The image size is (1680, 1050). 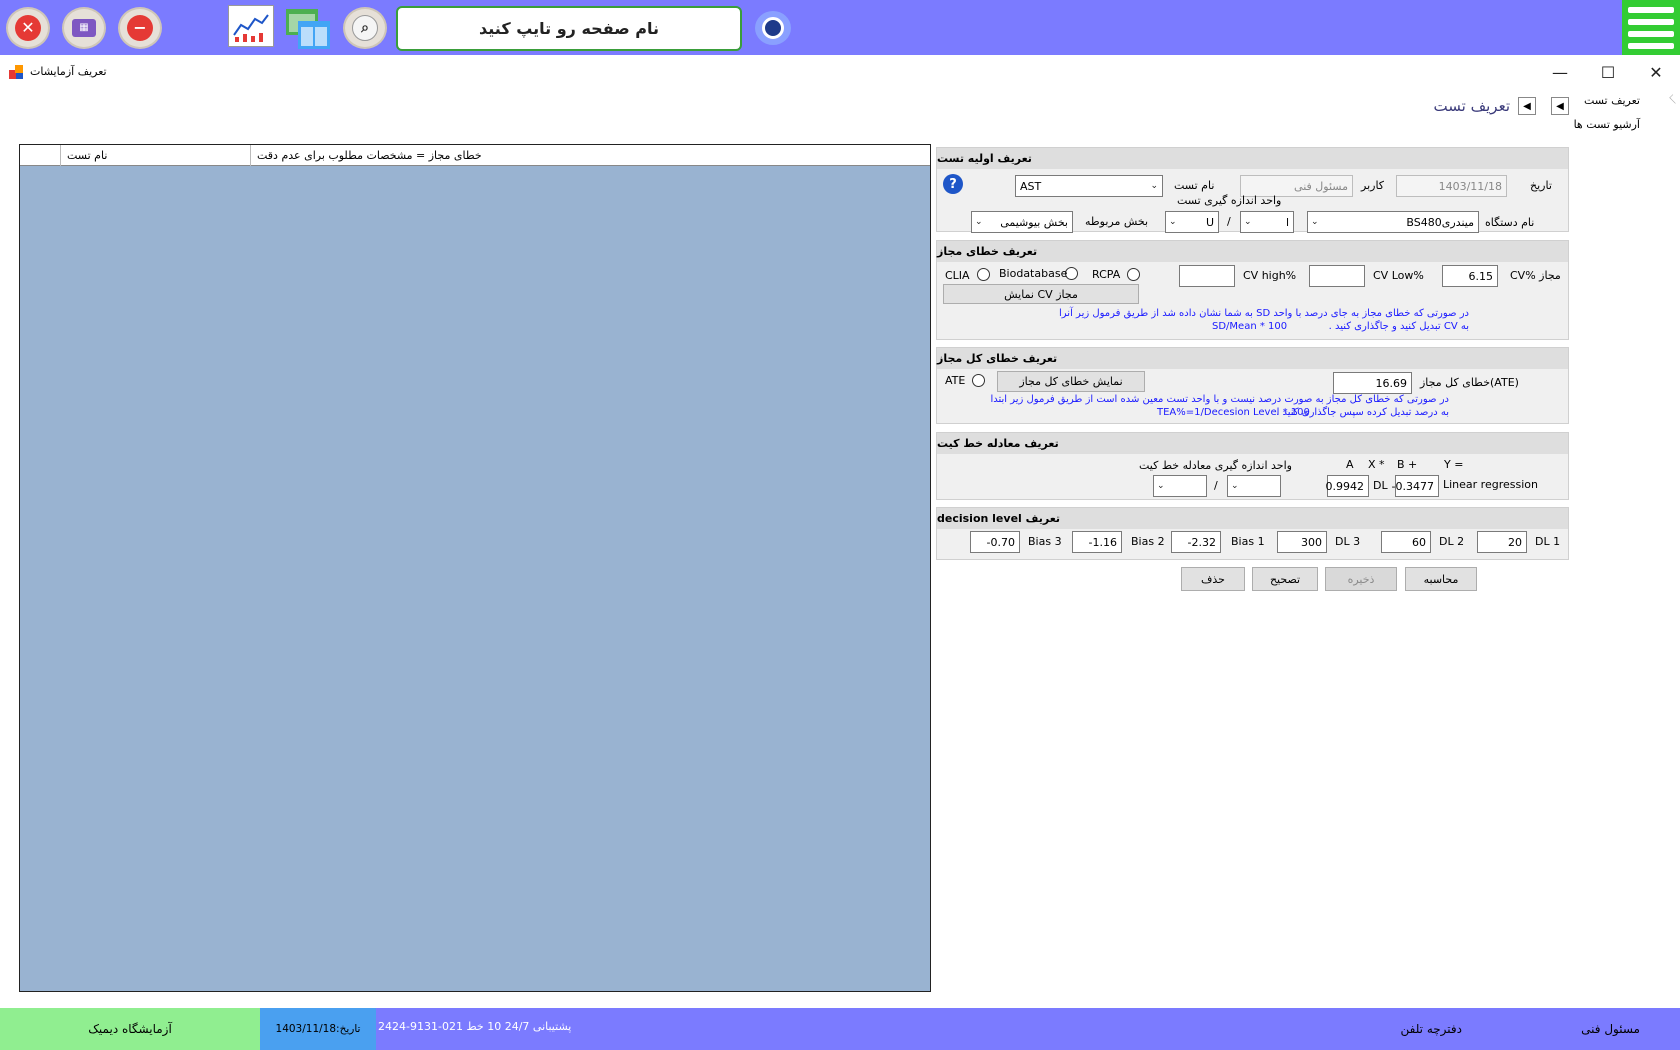 I want to click on rcpa-label: RCPA, so click(x=1106, y=274).